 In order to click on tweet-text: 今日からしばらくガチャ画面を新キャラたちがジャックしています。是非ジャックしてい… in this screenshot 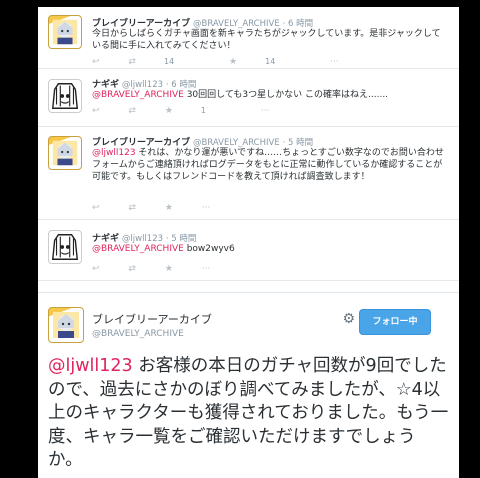, I will do `click(269, 40)`.